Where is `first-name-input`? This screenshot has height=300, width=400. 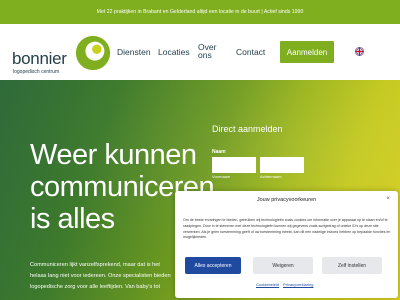
first-name-input is located at coordinates (234, 165).